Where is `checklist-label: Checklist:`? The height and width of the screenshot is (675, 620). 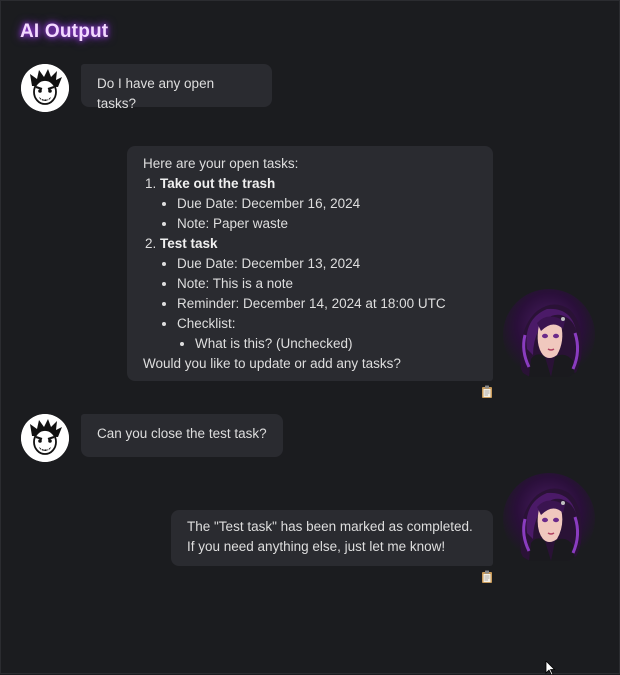 checklist-label: Checklist: is located at coordinates (206, 323).